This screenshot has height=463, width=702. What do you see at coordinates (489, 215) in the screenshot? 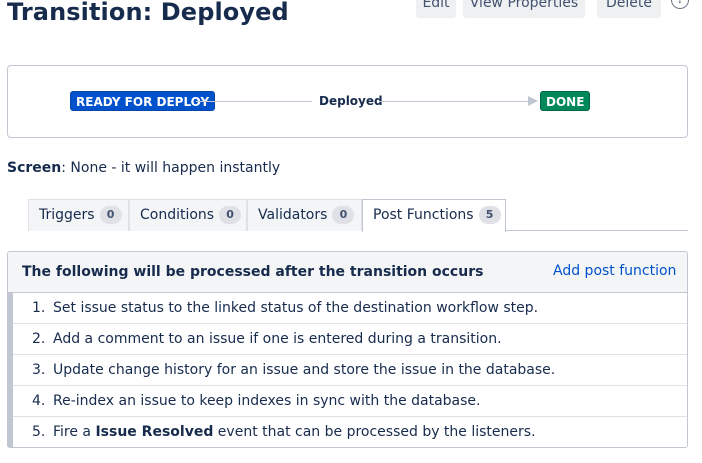
I see `tab-count-badge: 5` at bounding box center [489, 215].